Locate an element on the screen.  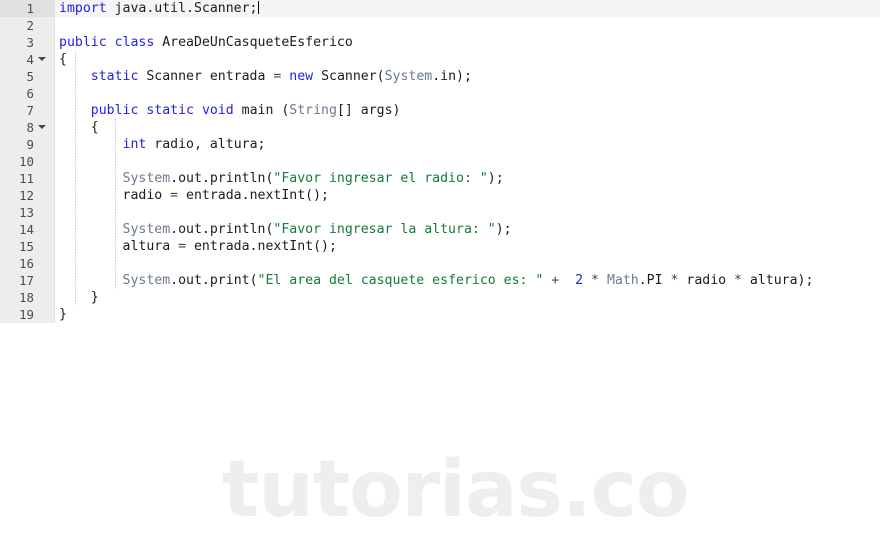
line-number-cell: 2 is located at coordinates (27, 25).